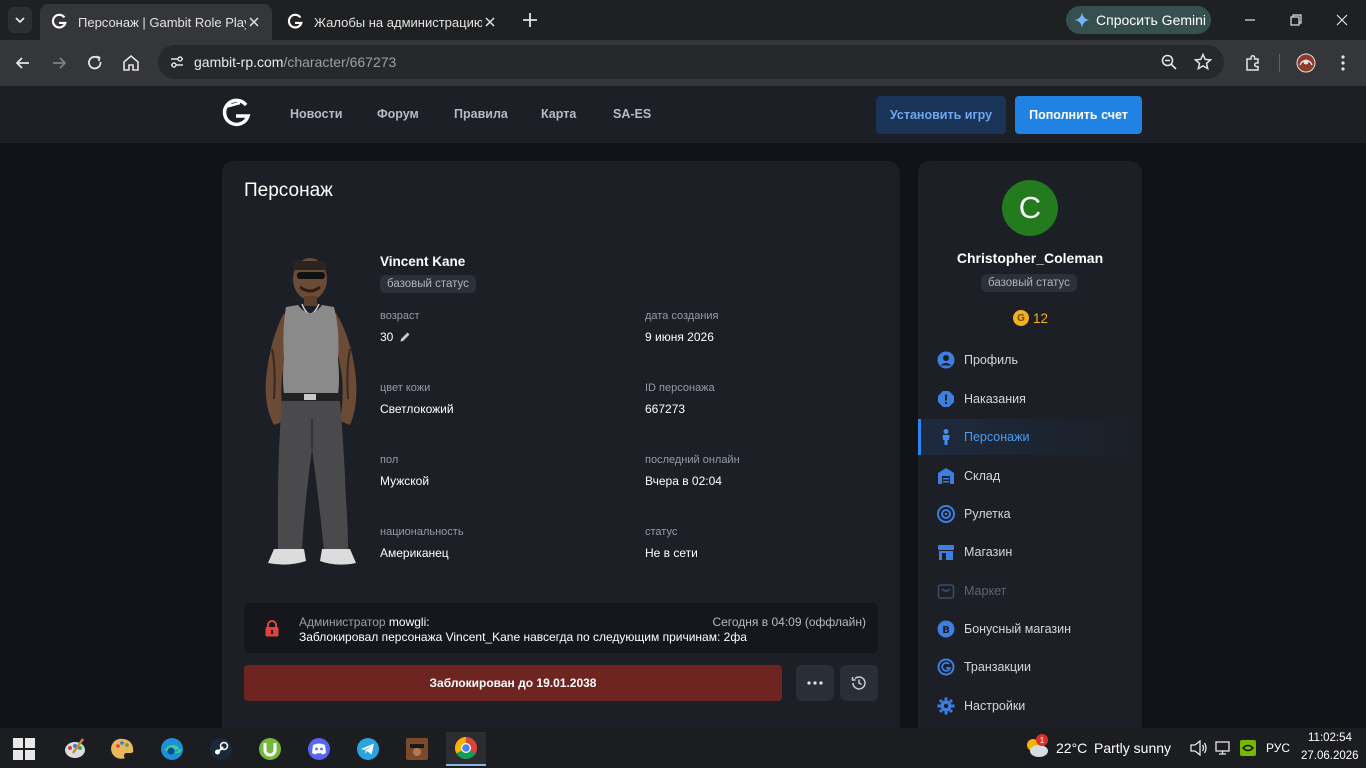 The width and height of the screenshot is (1366, 768). I want to click on history-clock-icon, so click(858, 683).